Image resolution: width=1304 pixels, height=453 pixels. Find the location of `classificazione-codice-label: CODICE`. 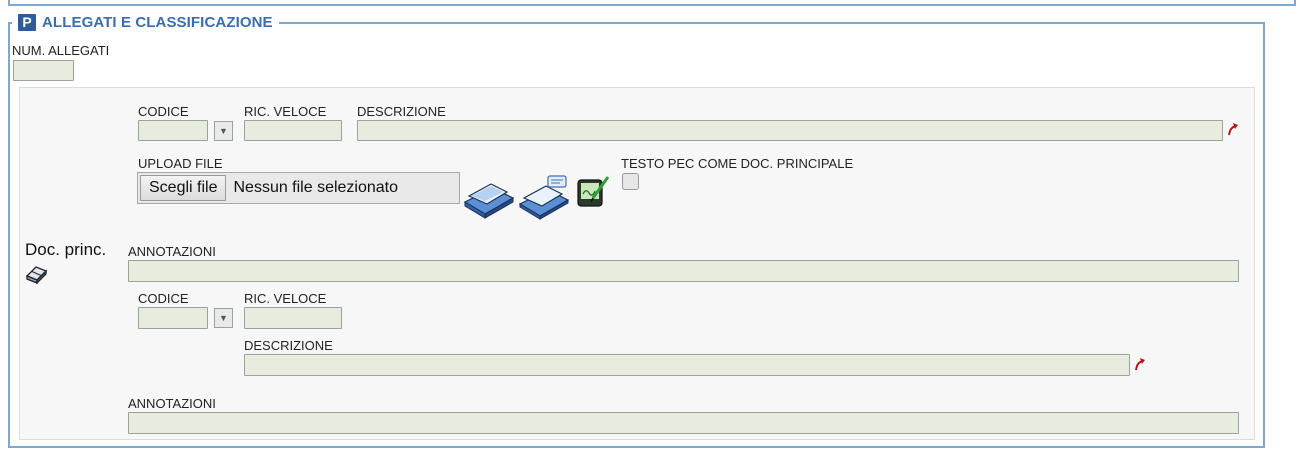

classificazione-codice-label: CODICE is located at coordinates (163, 298).